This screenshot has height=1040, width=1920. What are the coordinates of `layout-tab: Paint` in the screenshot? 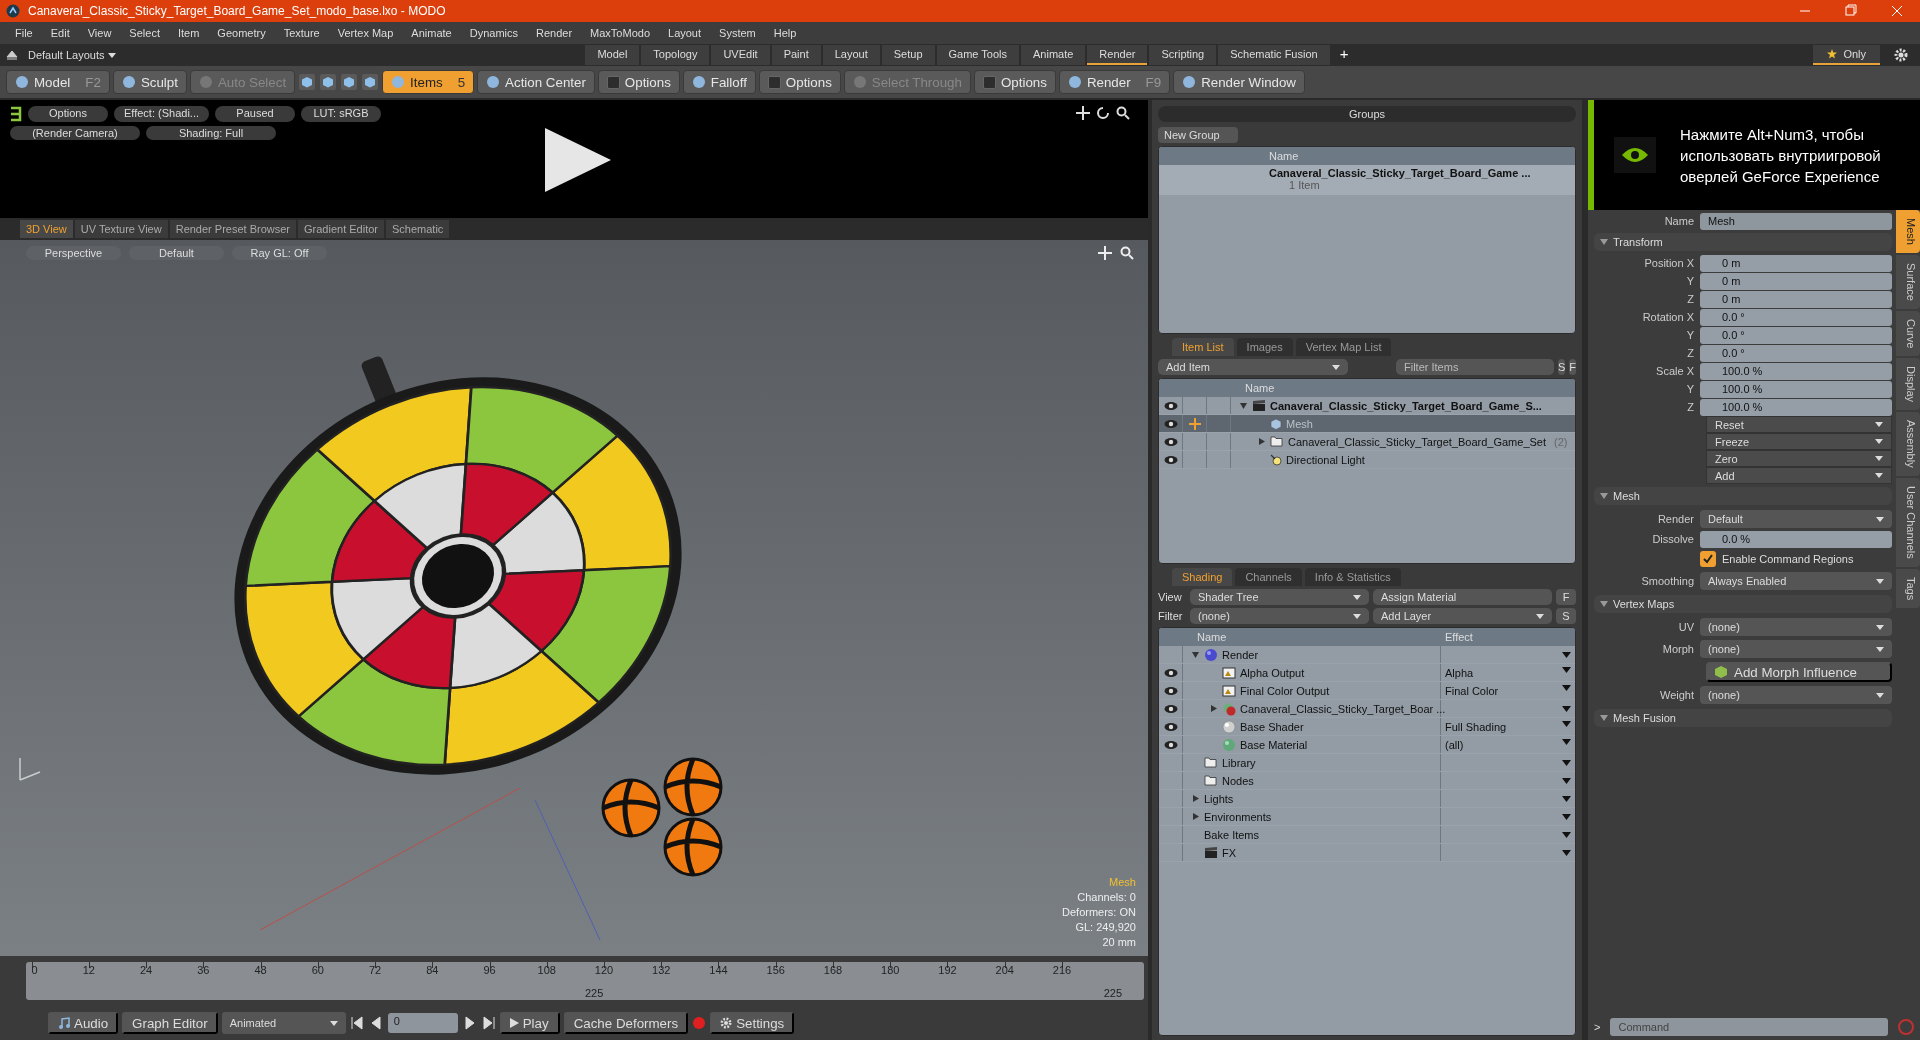 It's located at (796, 55).